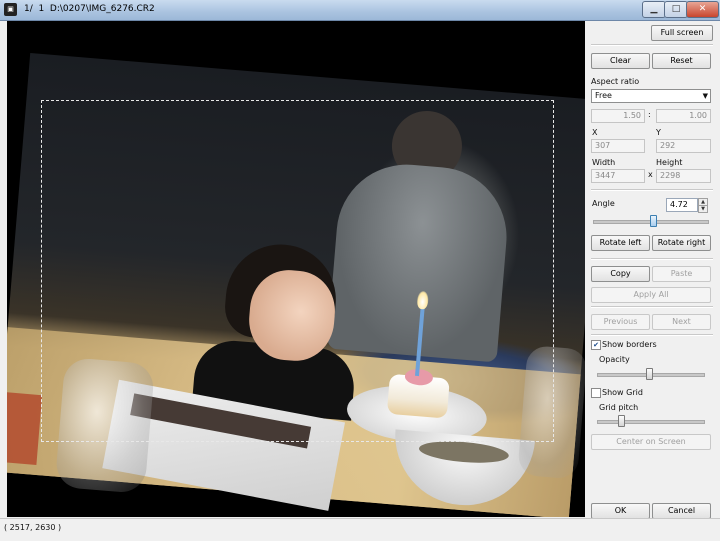  I want to click on paste-button: Paste, so click(681, 274).